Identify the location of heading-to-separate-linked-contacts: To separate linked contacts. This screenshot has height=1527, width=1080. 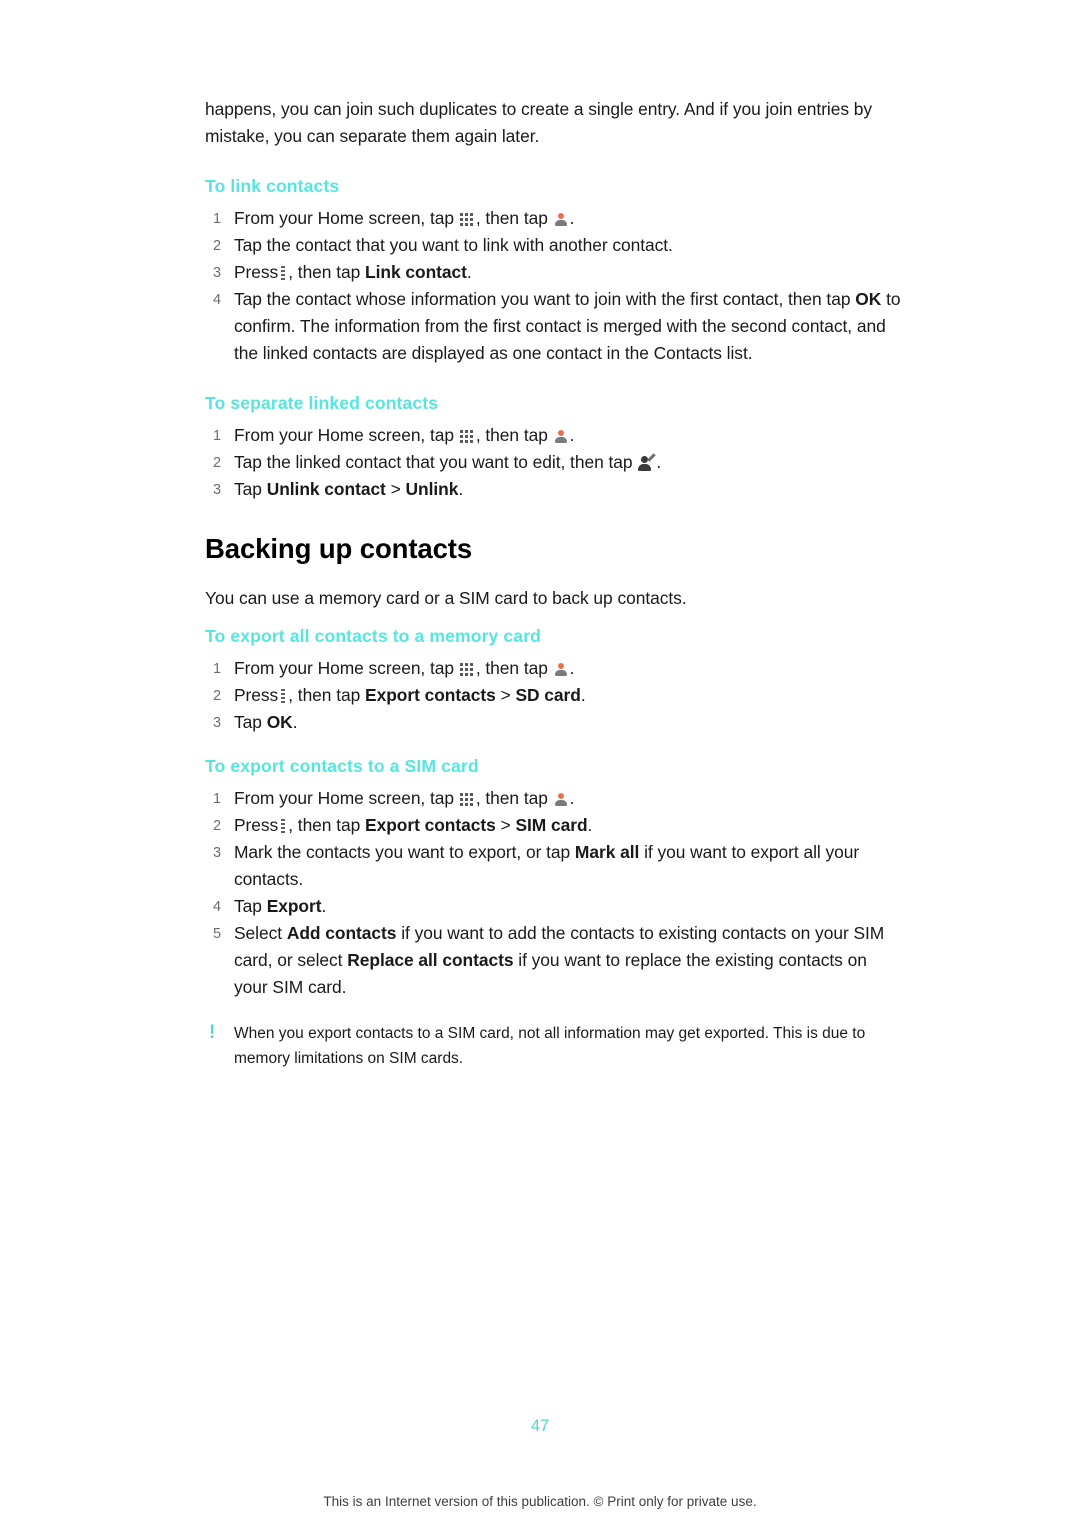
(322, 403).